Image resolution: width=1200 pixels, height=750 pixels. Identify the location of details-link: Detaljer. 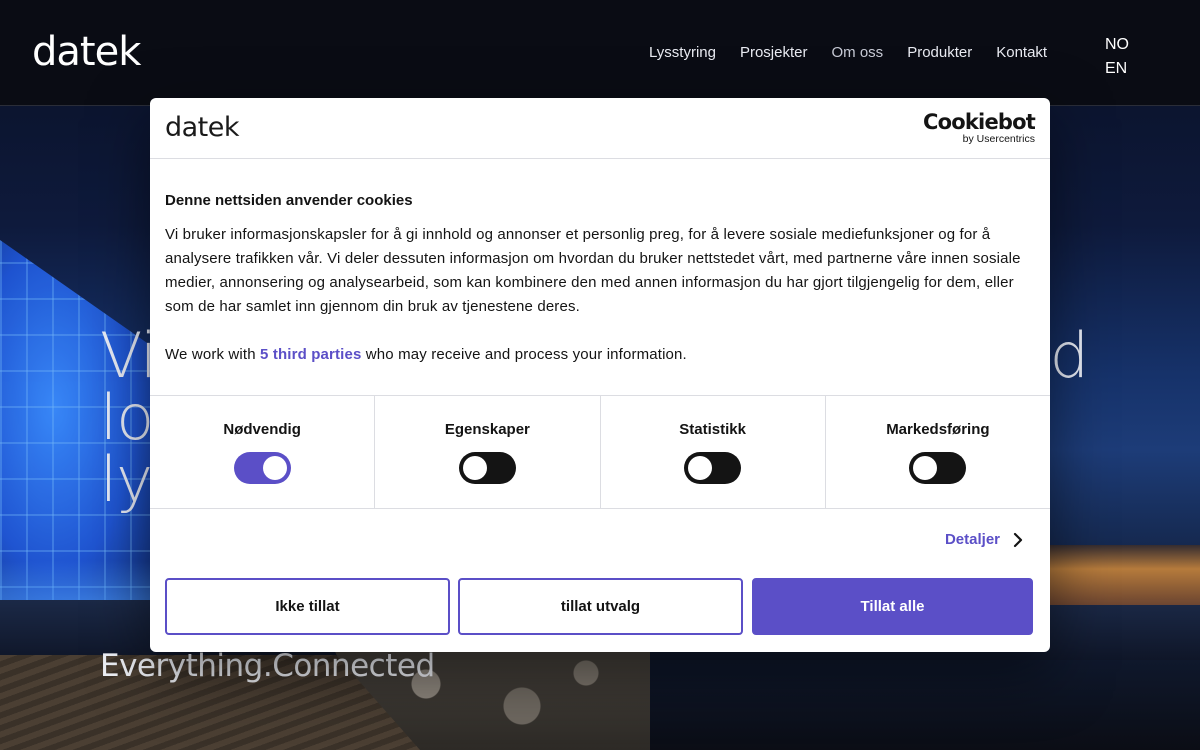
(984, 539).